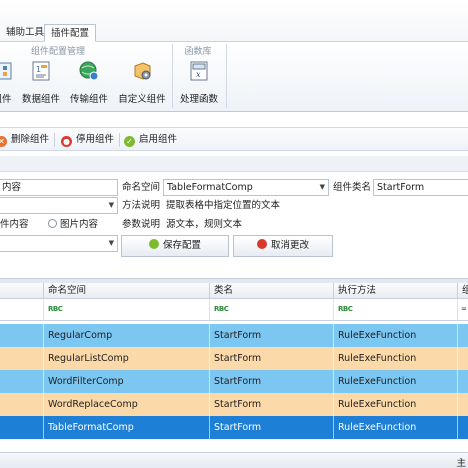  What do you see at coordinates (234, 164) in the screenshot?
I see `section-strip` at bounding box center [234, 164].